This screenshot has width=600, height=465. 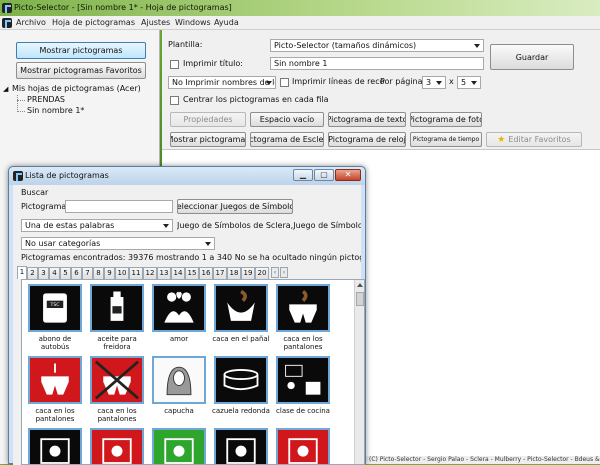 What do you see at coordinates (119, 206) in the screenshot?
I see `search-input` at bounding box center [119, 206].